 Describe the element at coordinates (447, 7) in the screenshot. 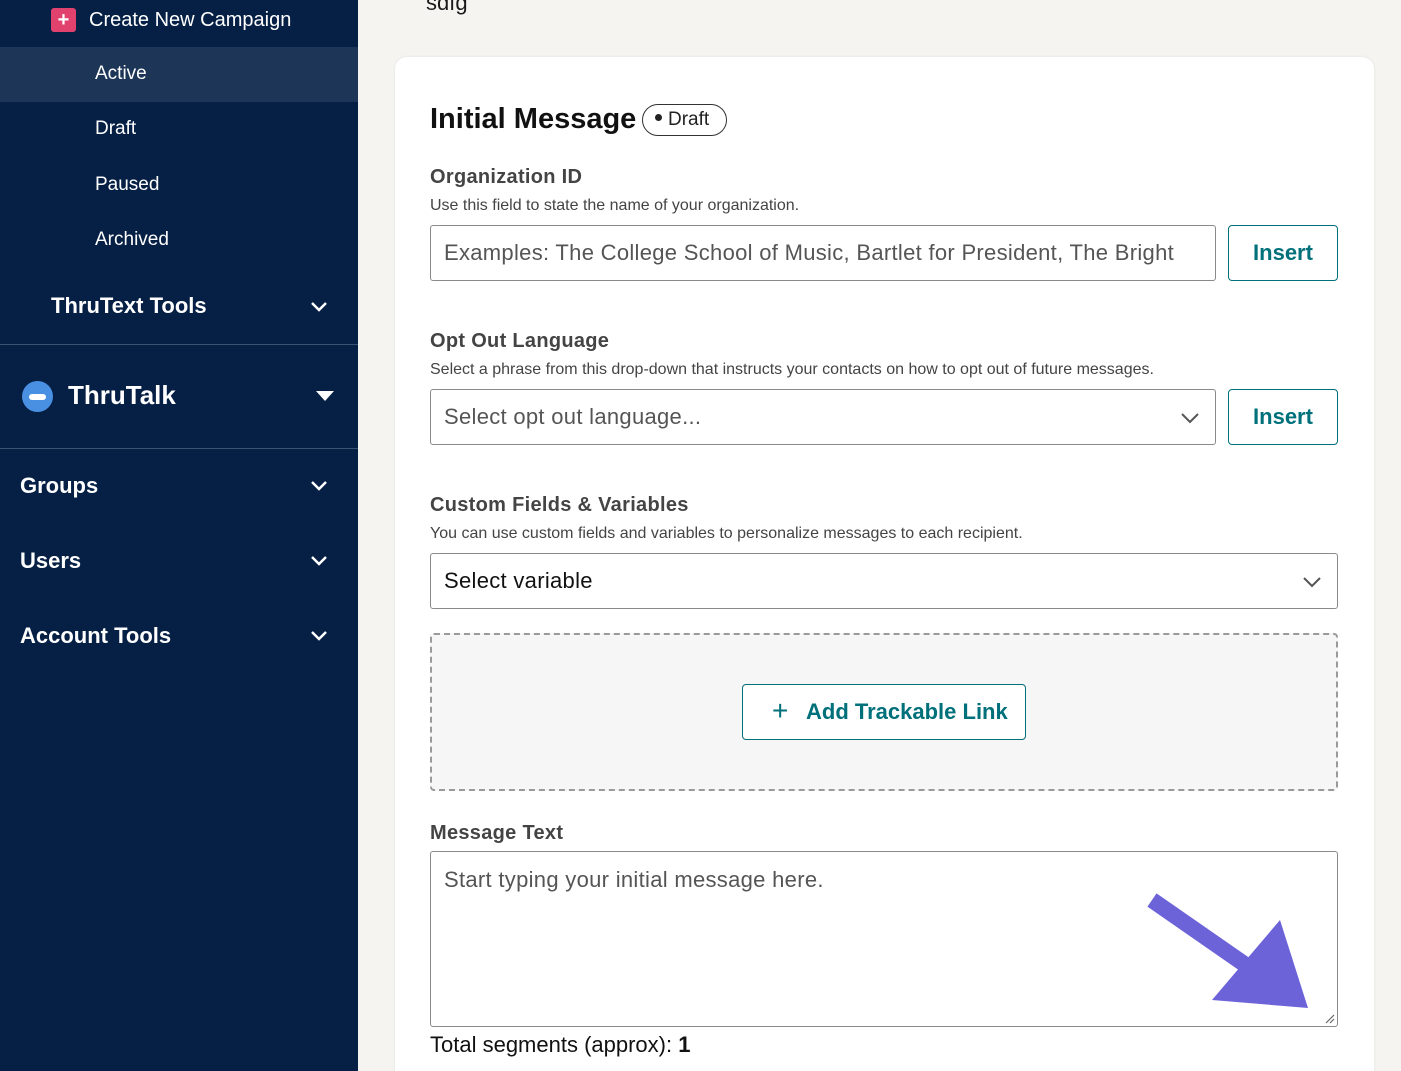

I see `campaign-name-text: sdfg` at that location.